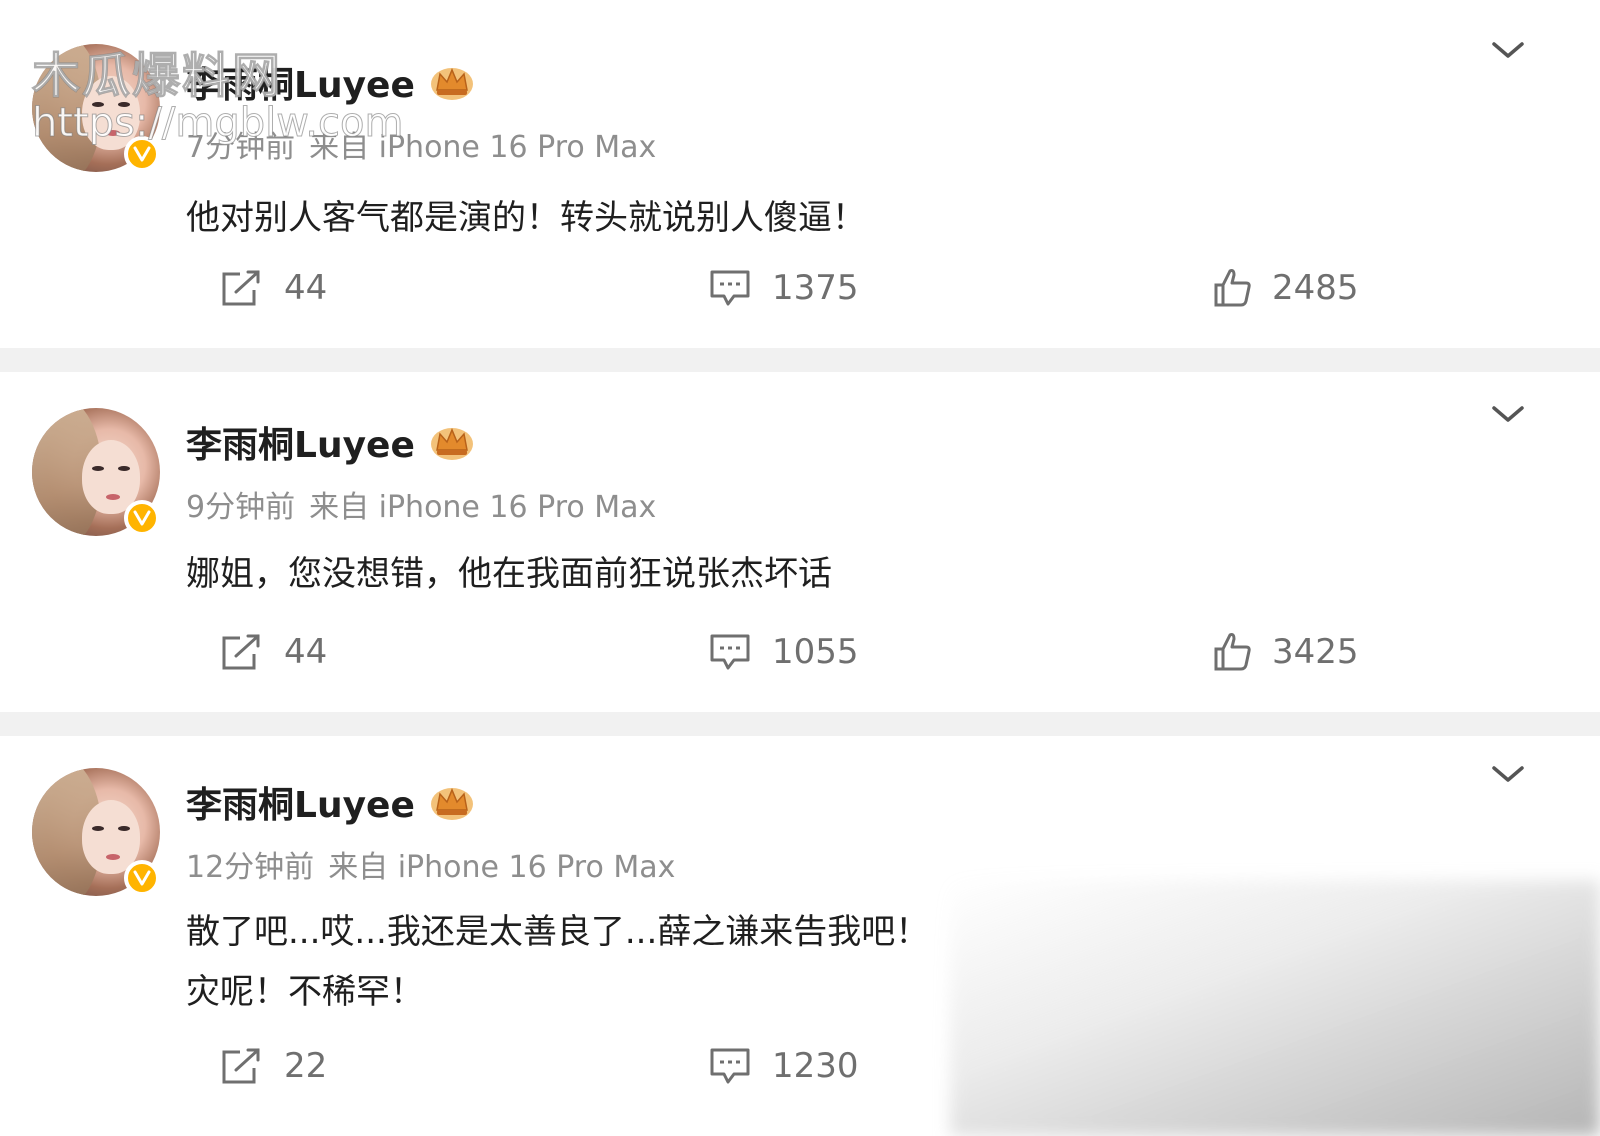 Image resolution: width=1600 pixels, height=1136 pixels. Describe the element at coordinates (305, 992) in the screenshot. I see `content-line: 灾呢！不稀罕！` at that location.